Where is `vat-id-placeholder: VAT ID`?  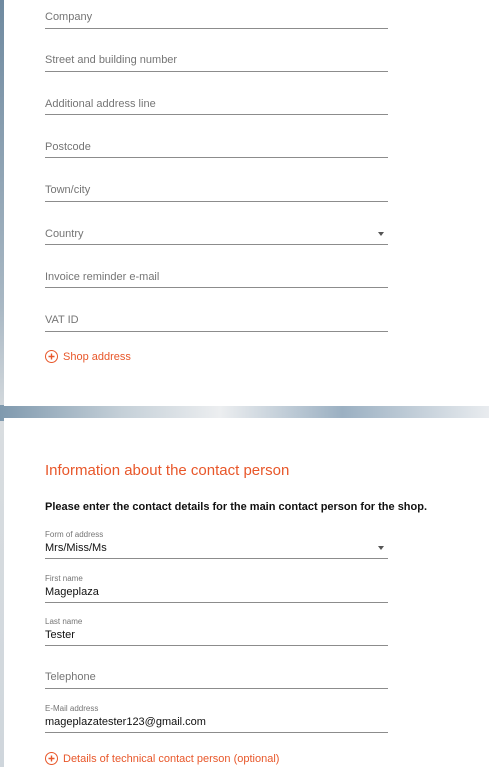 vat-id-placeholder: VAT ID is located at coordinates (62, 320).